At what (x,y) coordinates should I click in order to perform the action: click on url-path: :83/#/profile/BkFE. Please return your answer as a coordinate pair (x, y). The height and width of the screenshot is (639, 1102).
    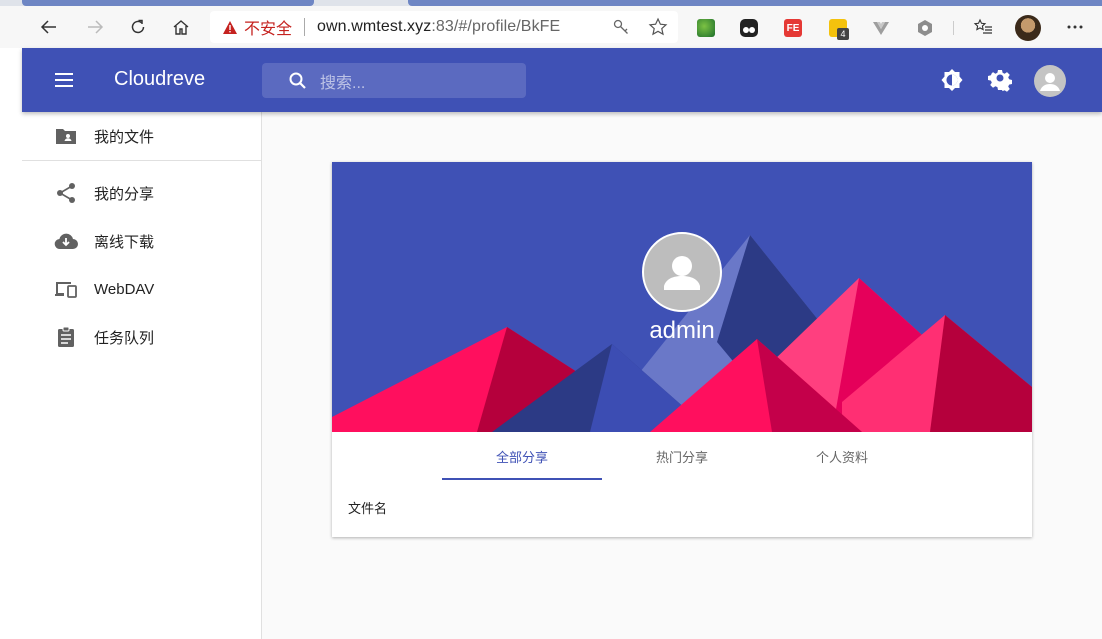
    Looking at the image, I should click on (496, 26).